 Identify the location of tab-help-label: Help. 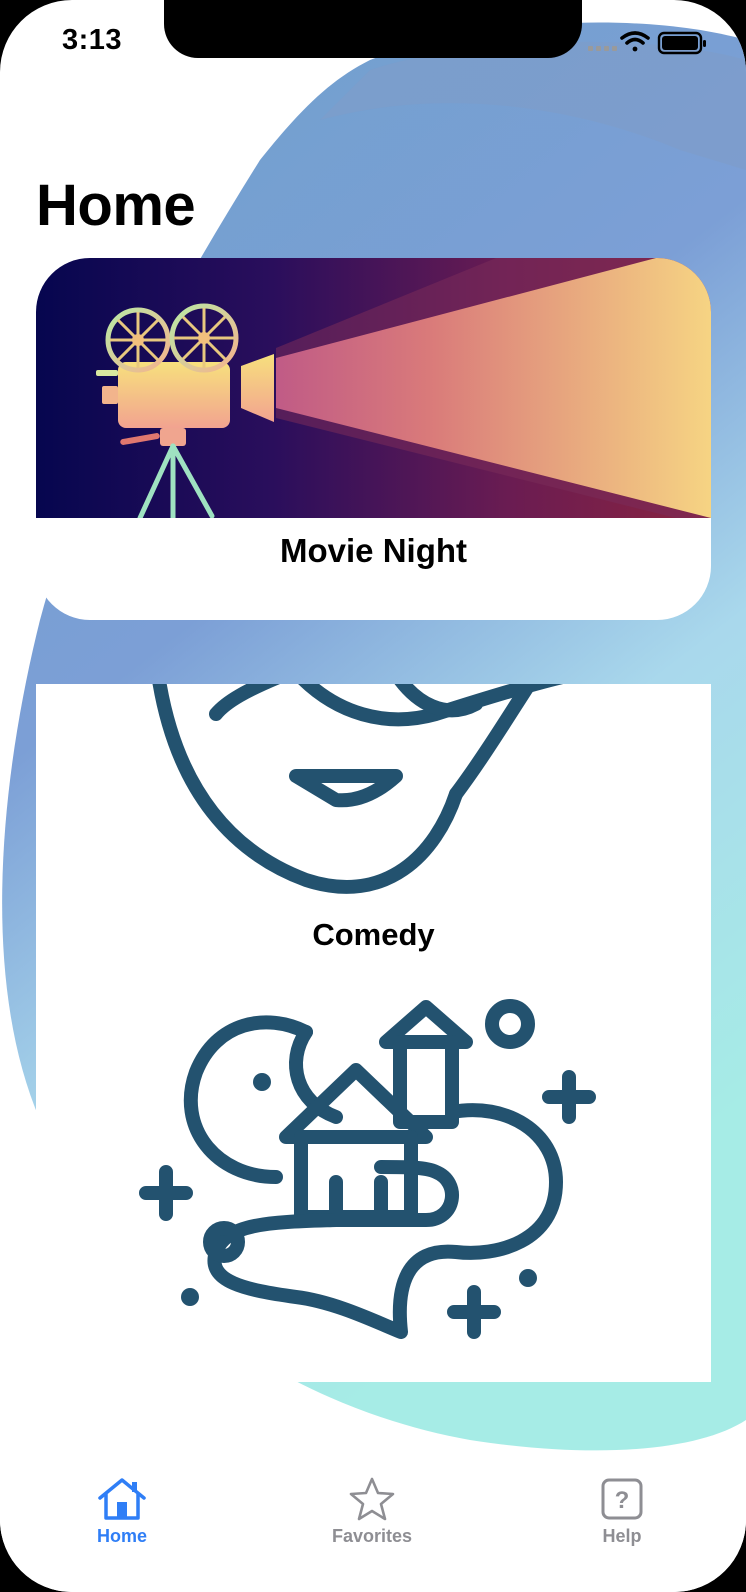
(622, 1536).